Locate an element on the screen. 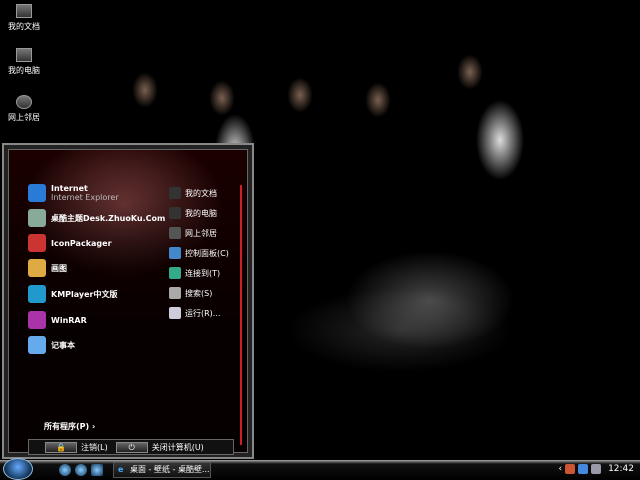 This screenshot has width=640, height=480. desktop-icon-my-computer: 我的电脑 is located at coordinates (24, 62).